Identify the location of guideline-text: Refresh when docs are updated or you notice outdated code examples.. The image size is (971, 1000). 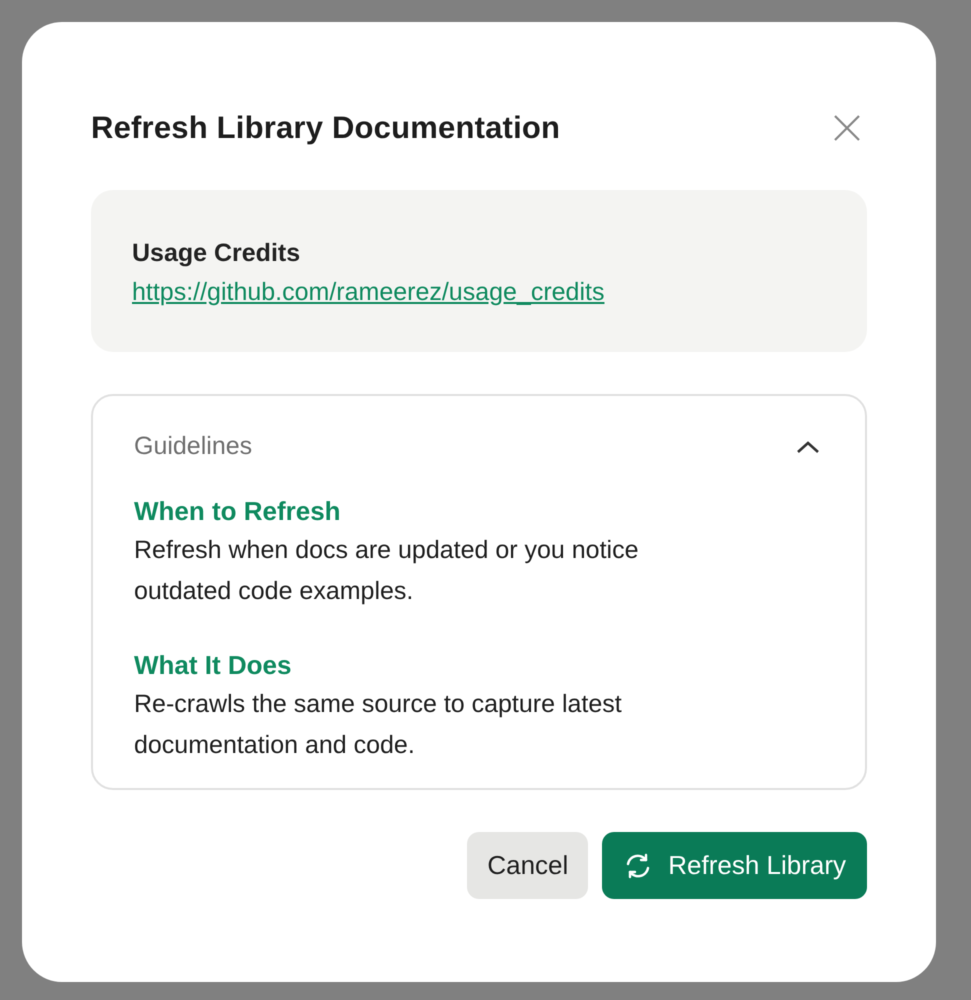
(387, 571).